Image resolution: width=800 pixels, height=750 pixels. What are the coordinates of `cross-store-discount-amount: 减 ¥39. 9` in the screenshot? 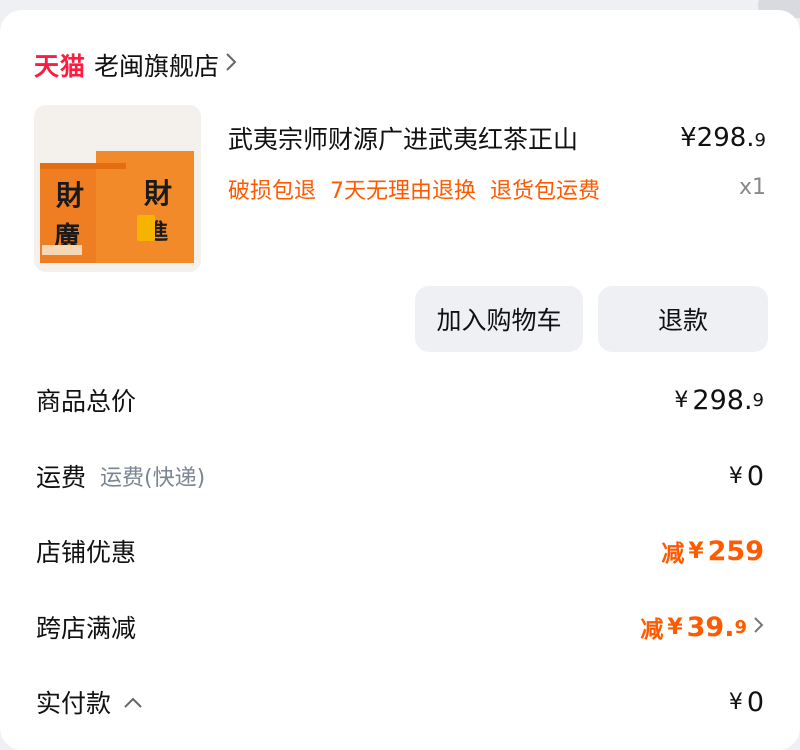 It's located at (702, 627).